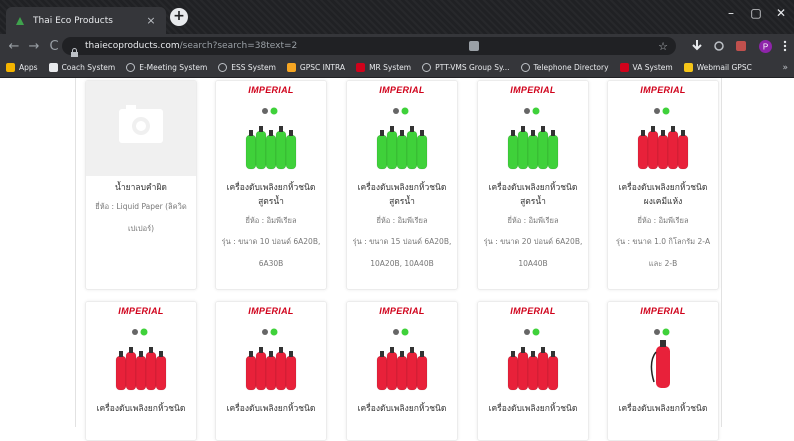 The width and height of the screenshot is (794, 441). I want to click on forward-button: →, so click(34, 46).